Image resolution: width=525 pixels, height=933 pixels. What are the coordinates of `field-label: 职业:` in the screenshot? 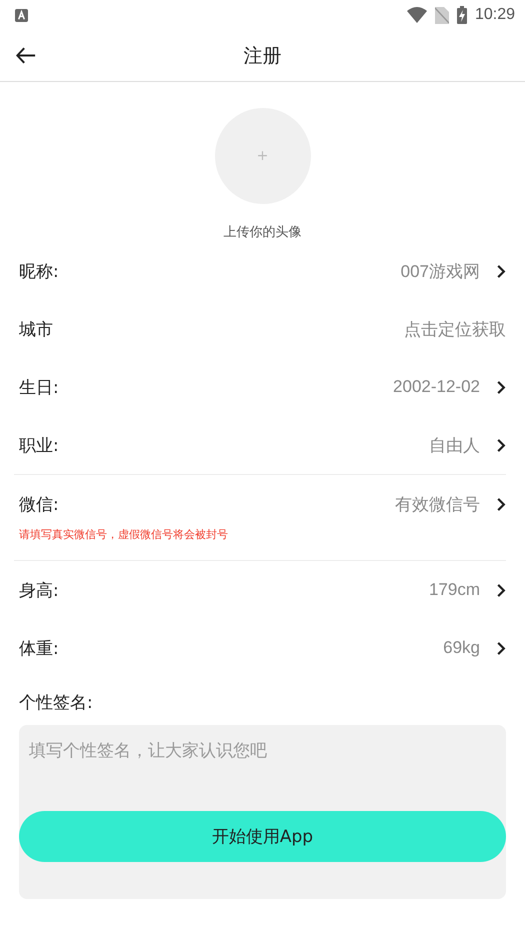 It's located at (39, 445).